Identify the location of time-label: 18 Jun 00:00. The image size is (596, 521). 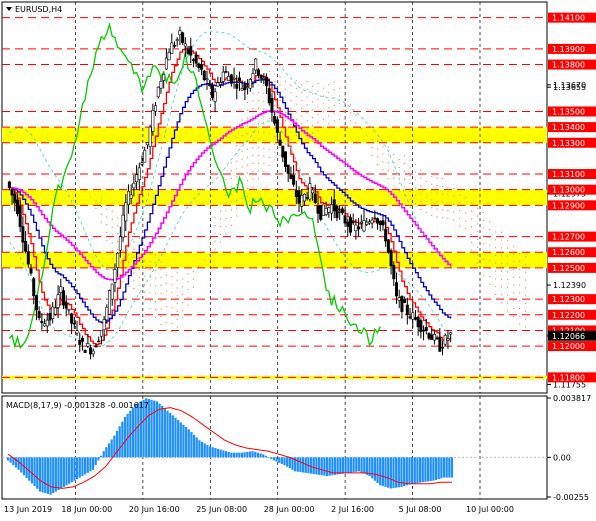
(86, 509).